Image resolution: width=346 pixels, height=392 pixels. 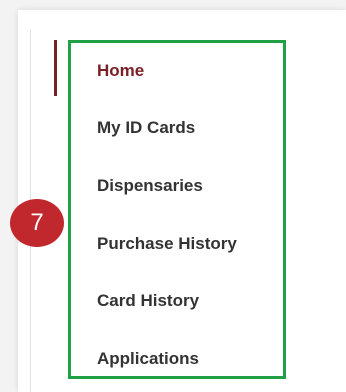 I want to click on sidebar-item-dispensaries: Dispensaries, so click(x=150, y=186).